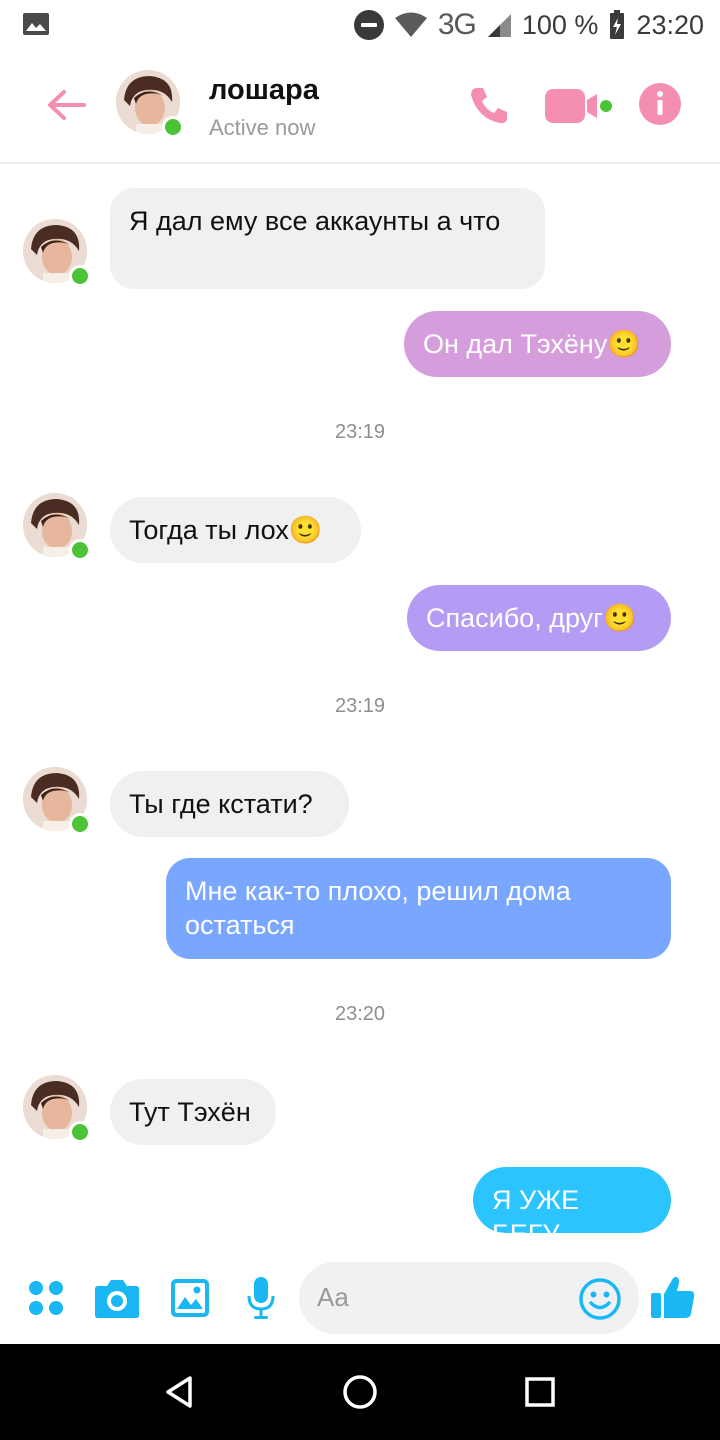 This screenshot has width=720, height=1440. I want to click on wifi-icon, so click(410, 24).